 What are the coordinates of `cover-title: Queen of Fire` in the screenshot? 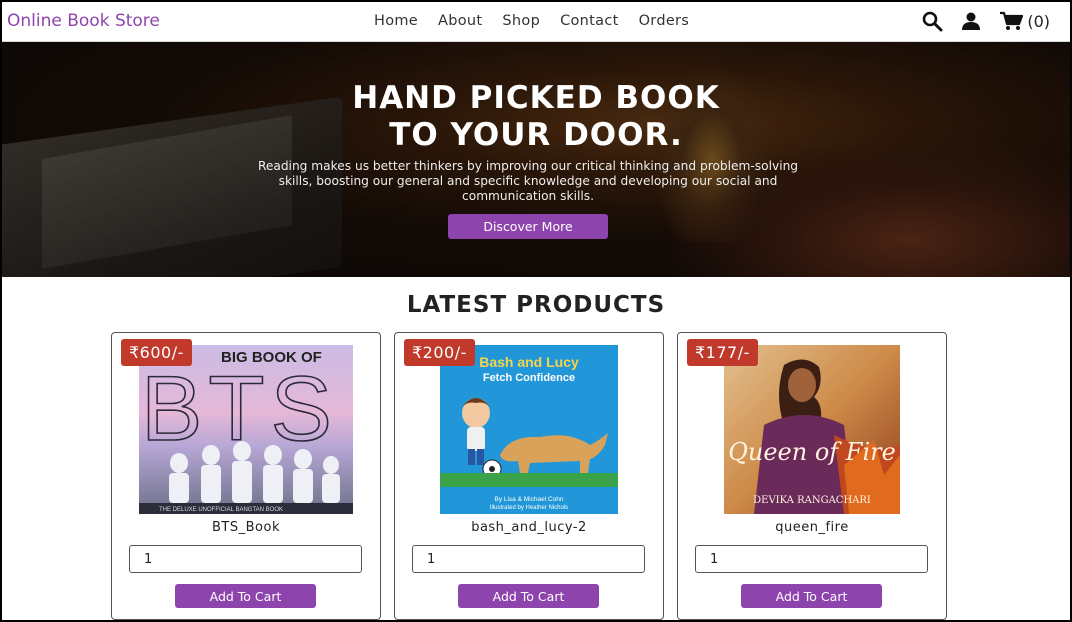 It's located at (812, 452).